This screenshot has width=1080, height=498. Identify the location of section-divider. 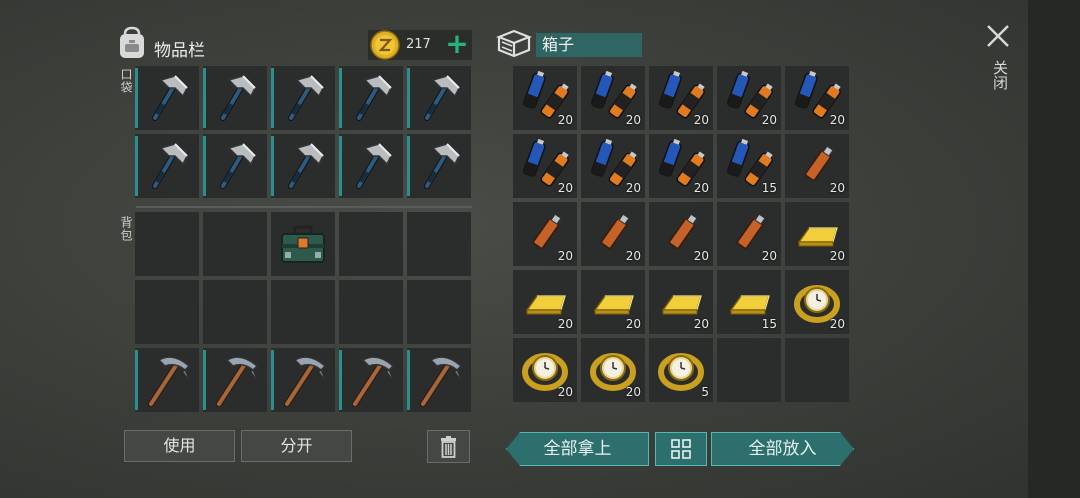
(304, 207).